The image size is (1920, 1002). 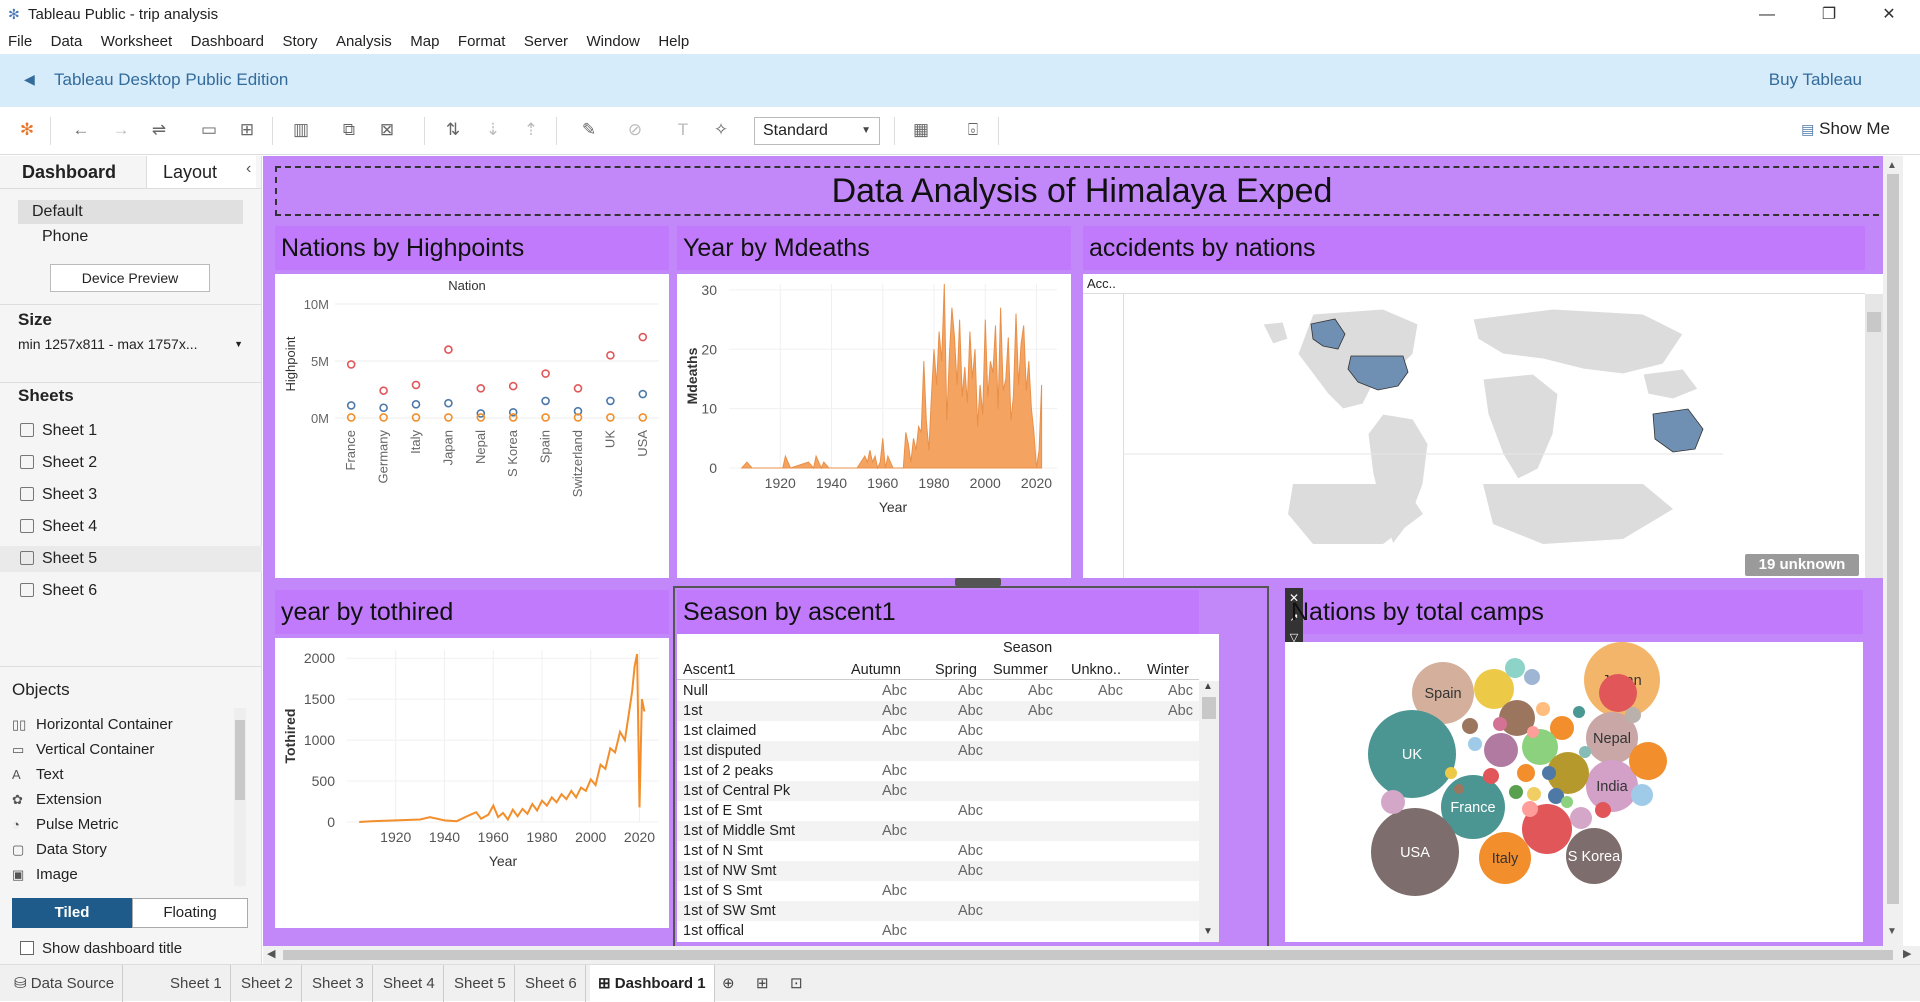 What do you see at coordinates (480, 983) in the screenshot?
I see `tab-sheet-5: Sheet 5` at bounding box center [480, 983].